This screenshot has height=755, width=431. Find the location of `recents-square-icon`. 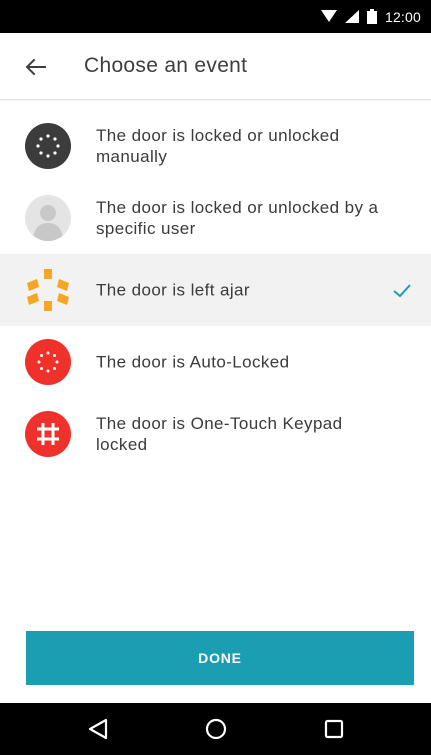

recents-square-icon is located at coordinates (334, 729).